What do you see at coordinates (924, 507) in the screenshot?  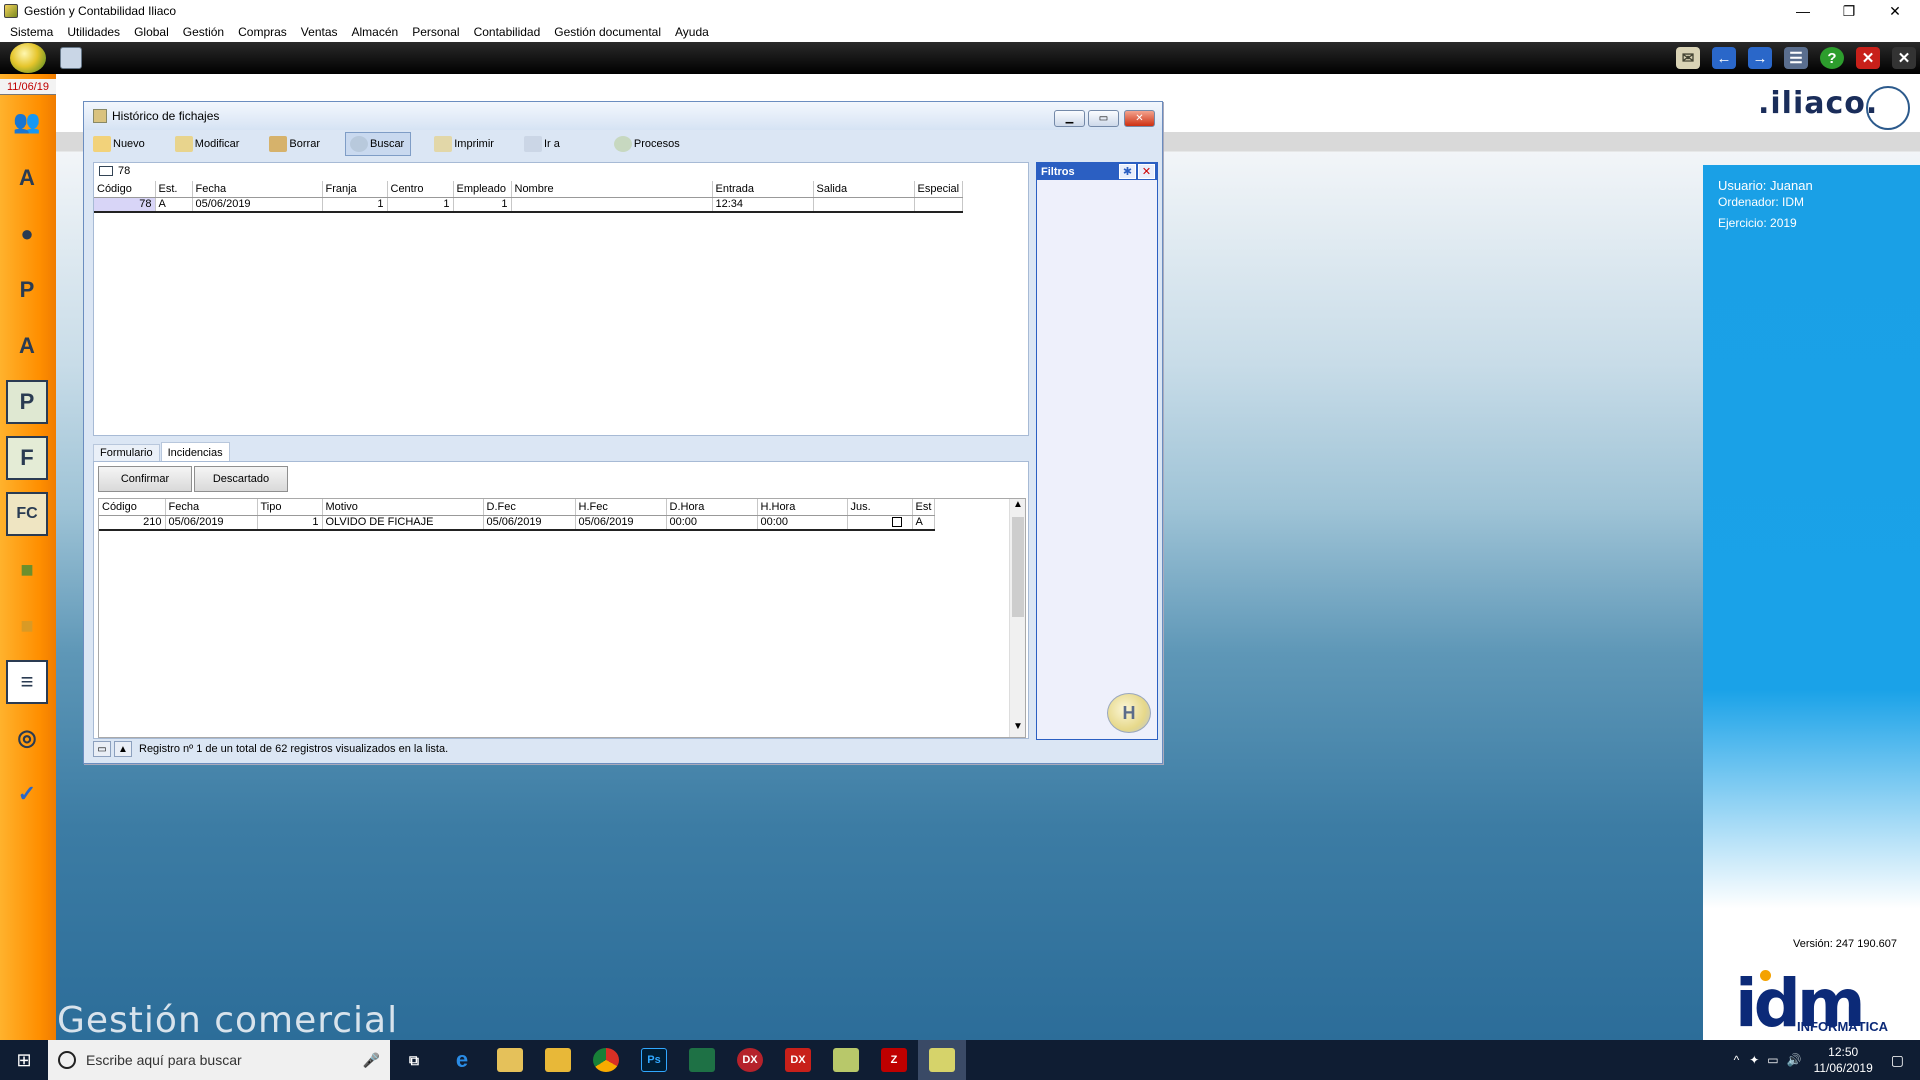 I see `col-est: Est` at bounding box center [924, 507].